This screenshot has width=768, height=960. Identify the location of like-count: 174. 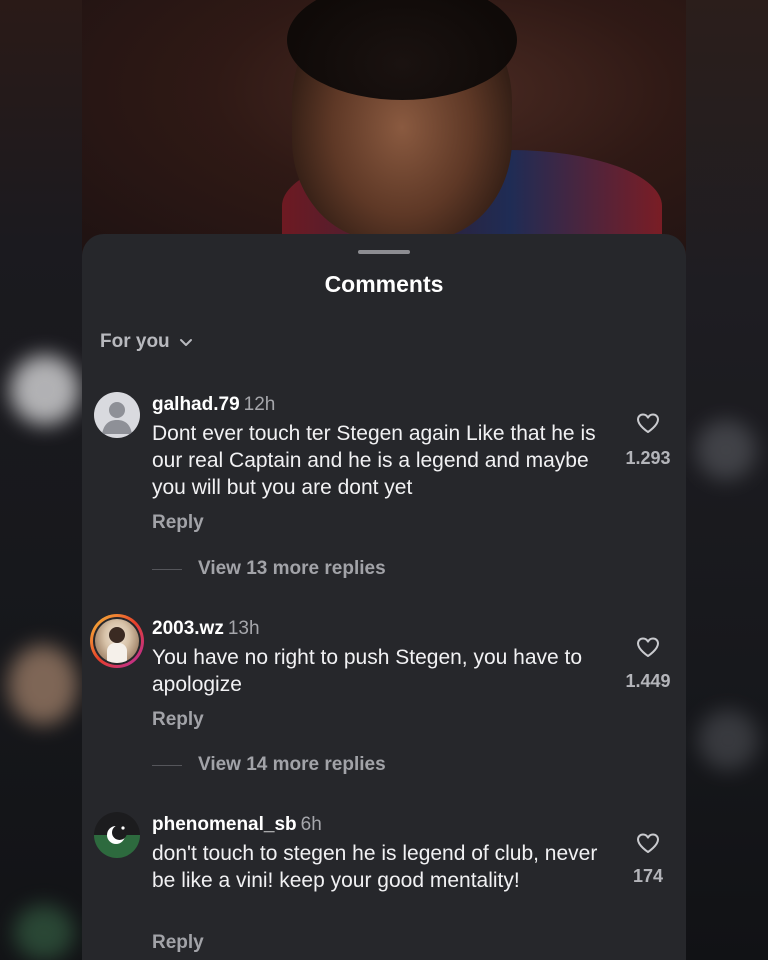
(648, 876).